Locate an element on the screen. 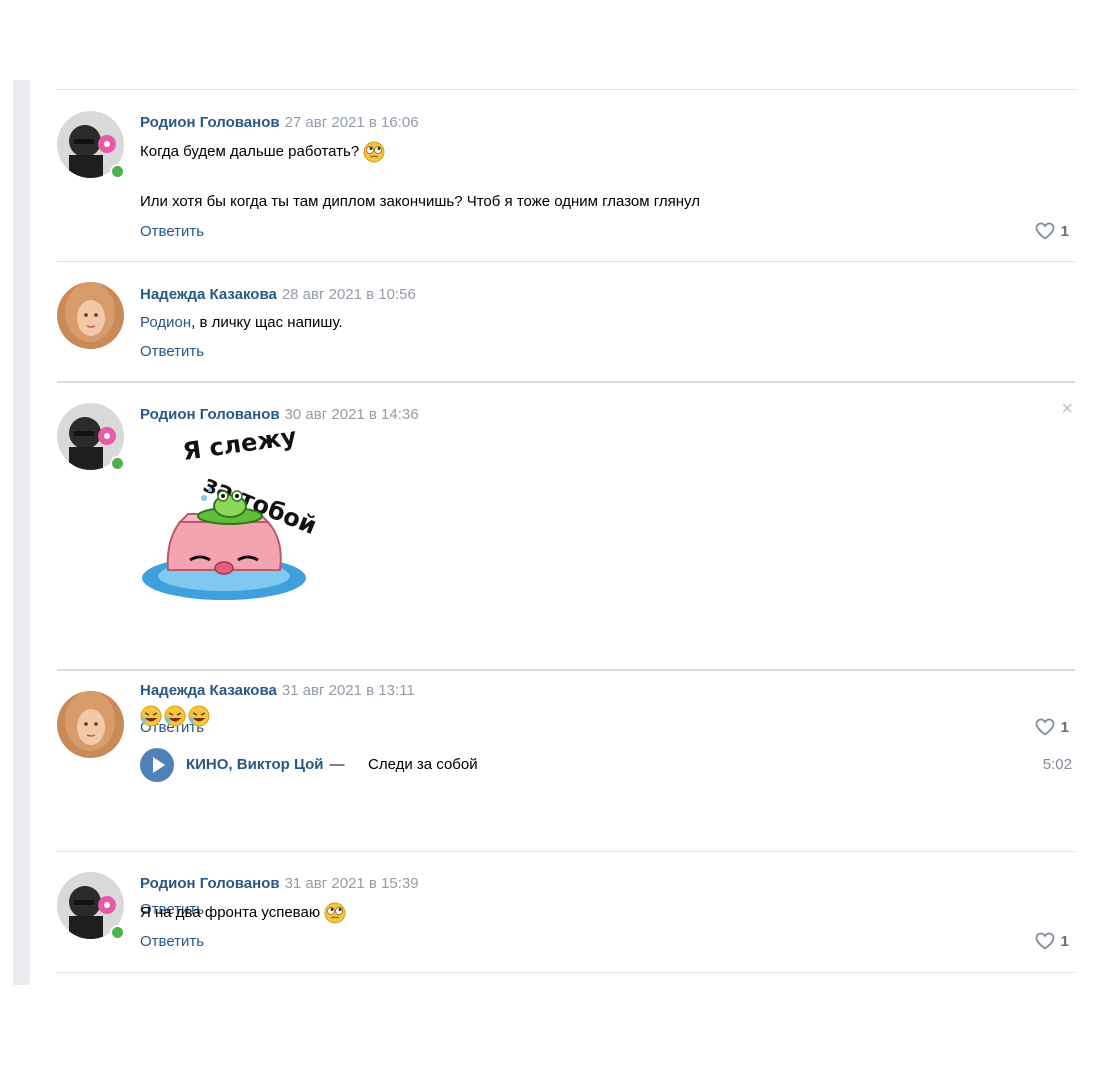 This screenshot has height=1066, width=1115. comment-text: Я на два фронта успеваю is located at coordinates (243, 913).